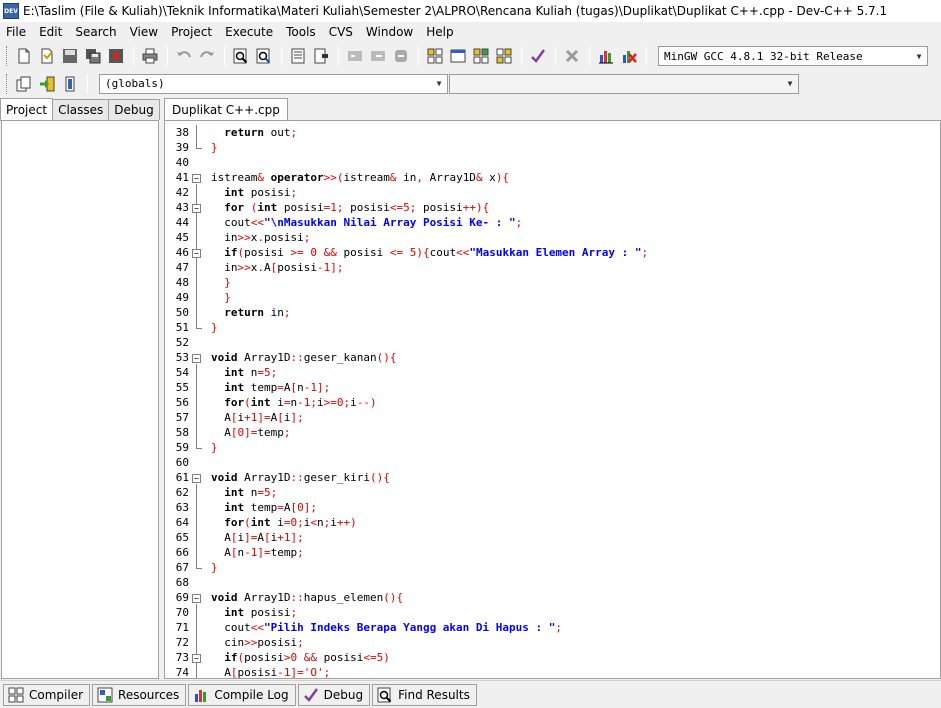  I want to click on line-number: 49, so click(182, 297).